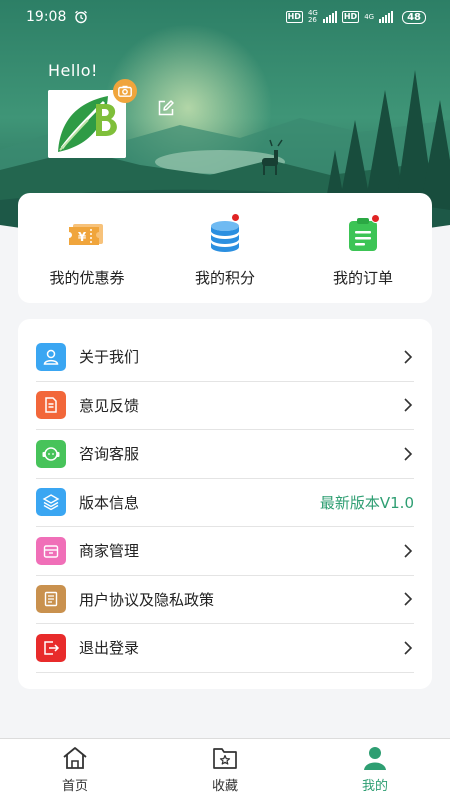 This screenshot has height=800, width=450. I want to click on camera-icon, so click(125, 91).